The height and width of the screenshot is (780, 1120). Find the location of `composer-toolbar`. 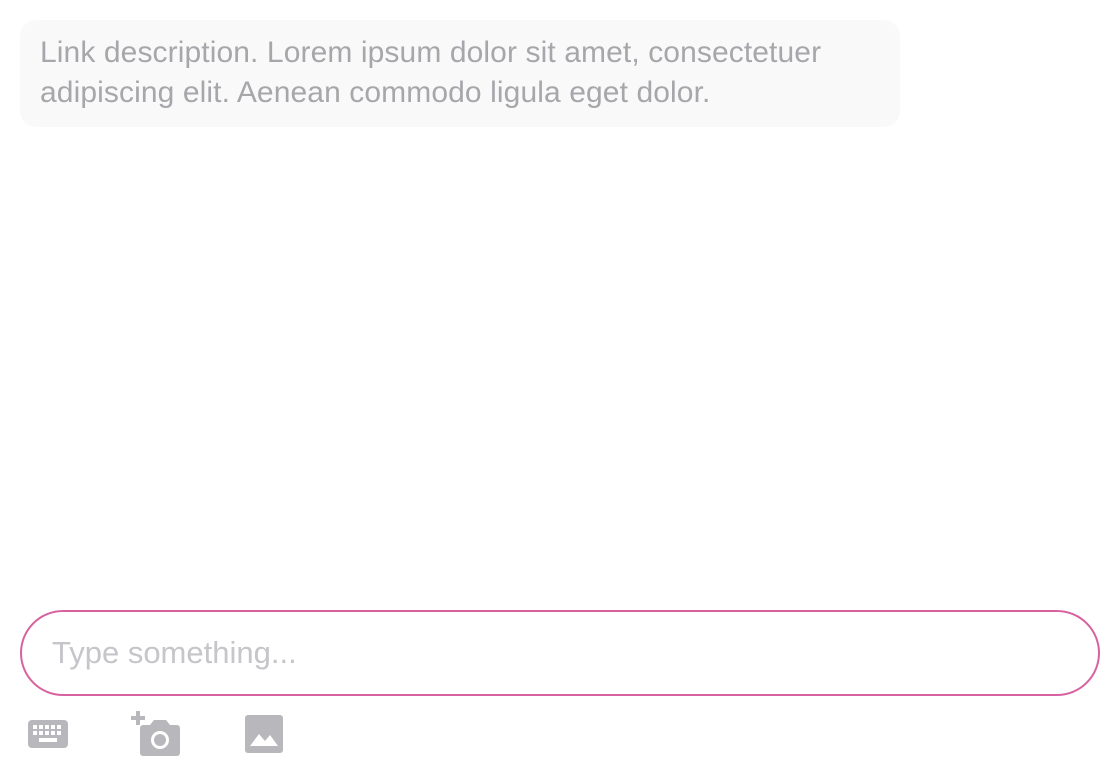

composer-toolbar is located at coordinates (560, 736).